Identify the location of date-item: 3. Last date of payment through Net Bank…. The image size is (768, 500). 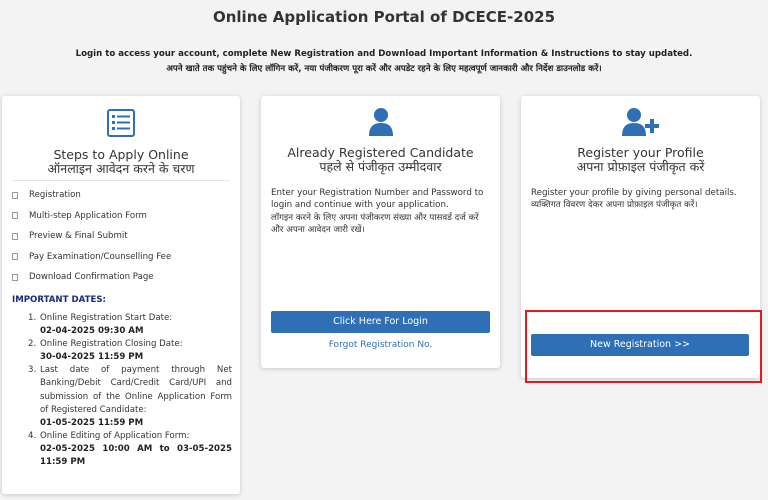
(130, 396).